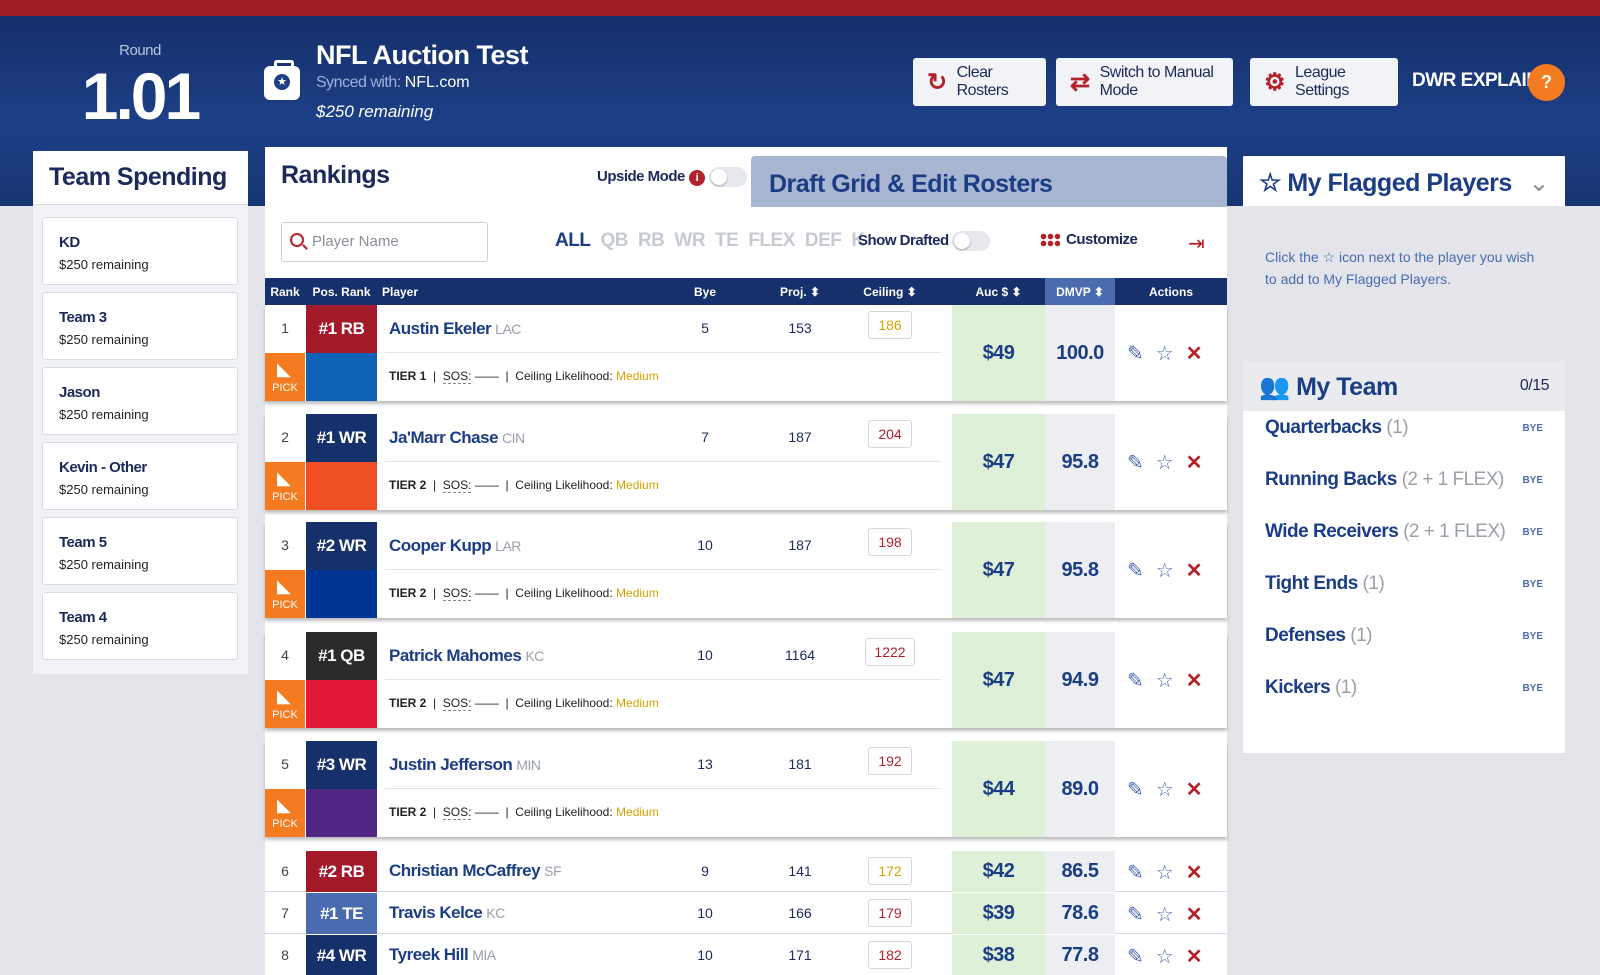 The image size is (1600, 975). I want to click on player-search-input: Player Name, so click(384, 242).